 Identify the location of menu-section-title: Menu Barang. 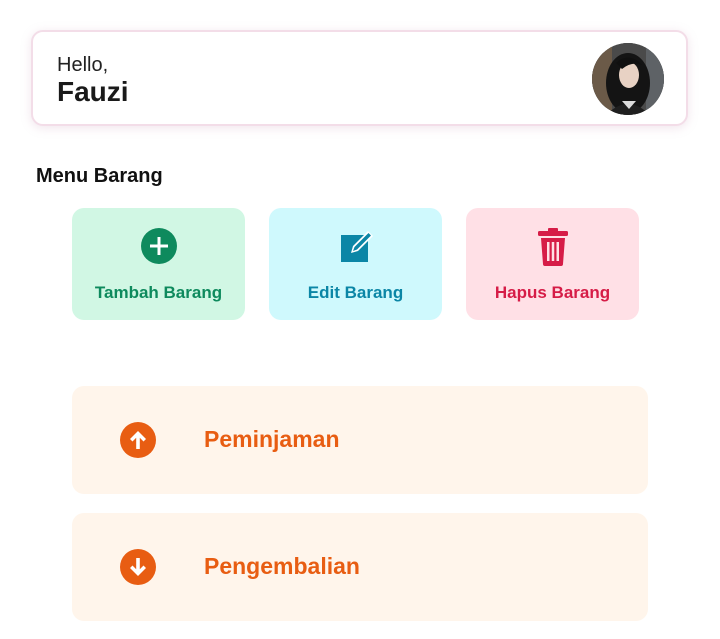
(99, 176).